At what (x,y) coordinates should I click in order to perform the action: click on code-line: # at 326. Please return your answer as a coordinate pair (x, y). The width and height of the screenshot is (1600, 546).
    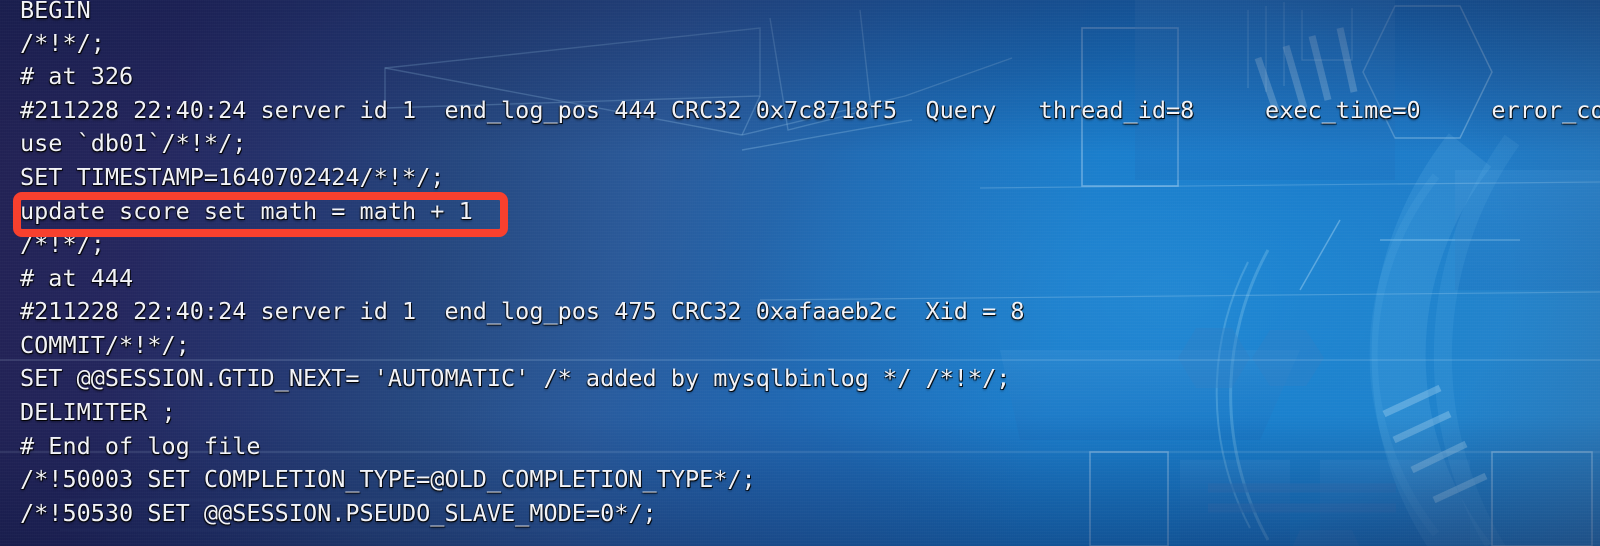
    Looking at the image, I should click on (77, 76).